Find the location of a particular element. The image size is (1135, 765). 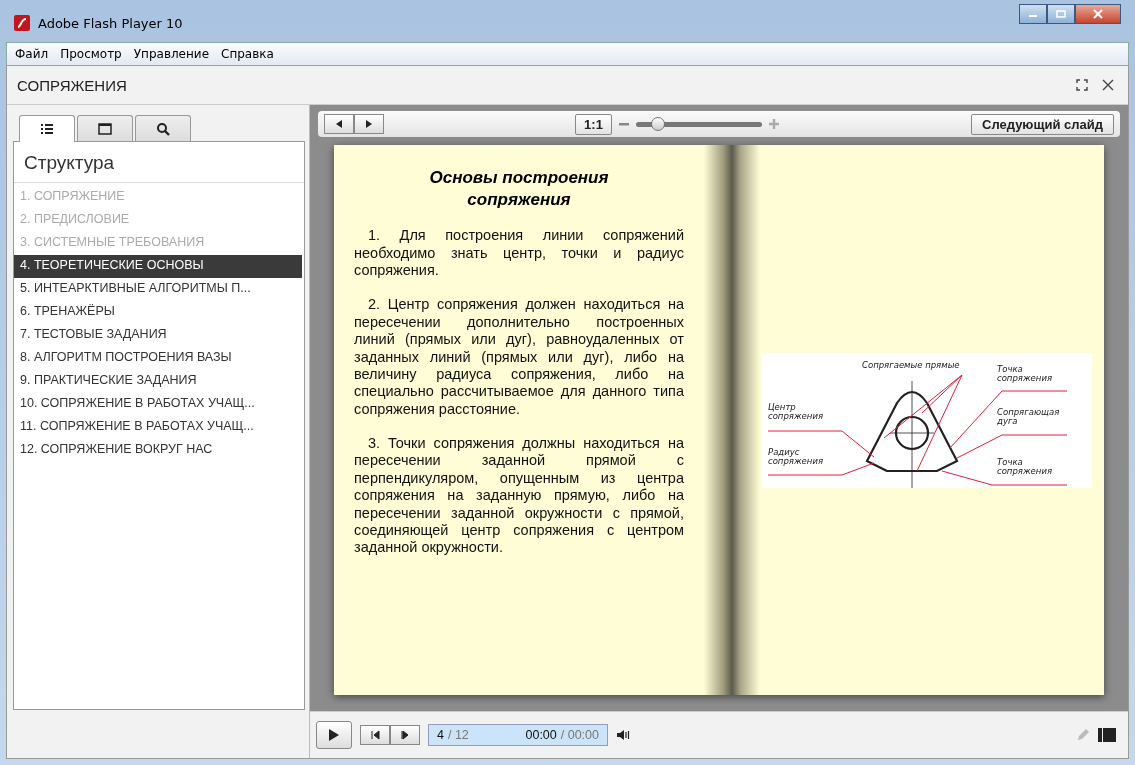

left-arrow-icon is located at coordinates (339, 124).